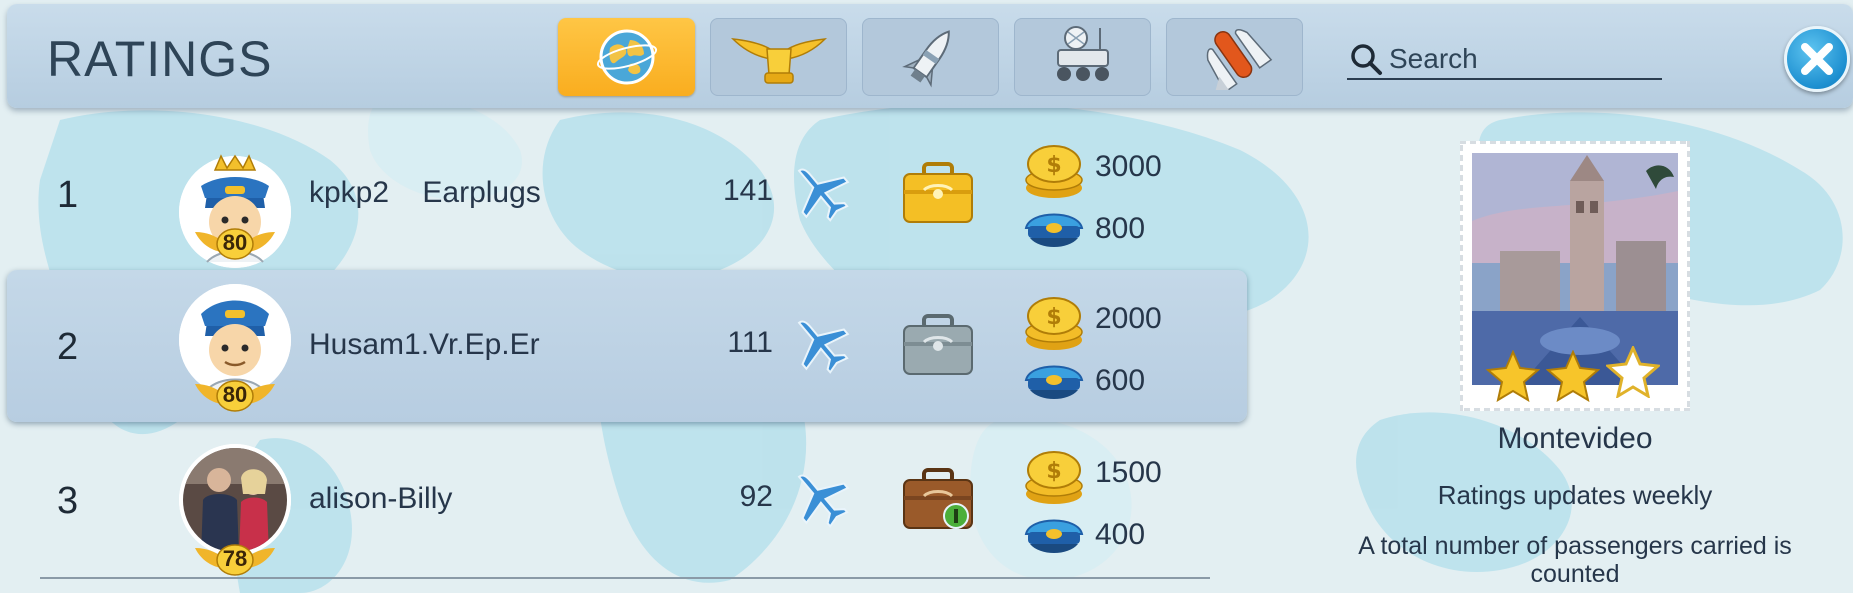  I want to click on close-button, so click(1817, 59).